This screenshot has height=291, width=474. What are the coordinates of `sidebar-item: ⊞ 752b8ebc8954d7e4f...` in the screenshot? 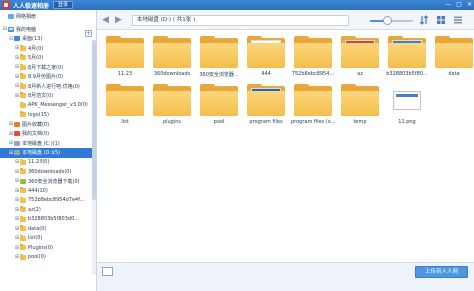 It's located at (48, 201).